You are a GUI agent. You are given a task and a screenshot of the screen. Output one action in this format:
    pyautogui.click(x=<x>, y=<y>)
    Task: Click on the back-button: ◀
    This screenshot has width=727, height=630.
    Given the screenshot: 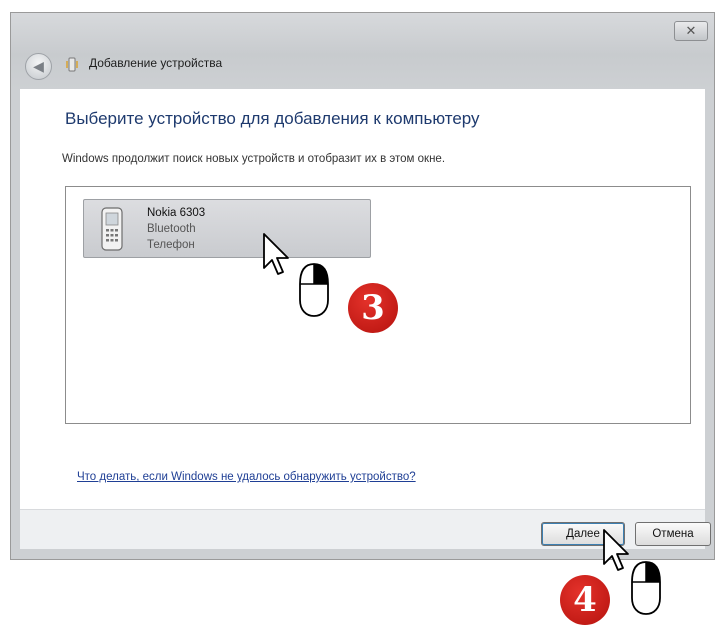 What is the action you would take?
    pyautogui.click(x=38, y=66)
    